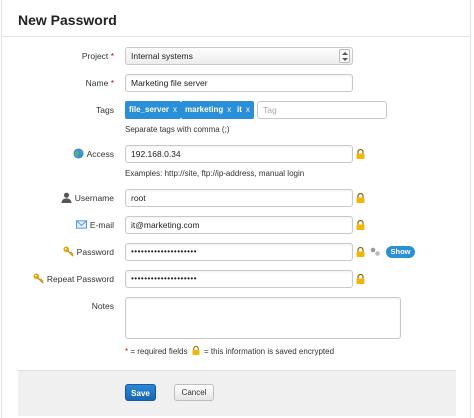  What do you see at coordinates (87, 198) in the screenshot?
I see `username-label: Username` at bounding box center [87, 198].